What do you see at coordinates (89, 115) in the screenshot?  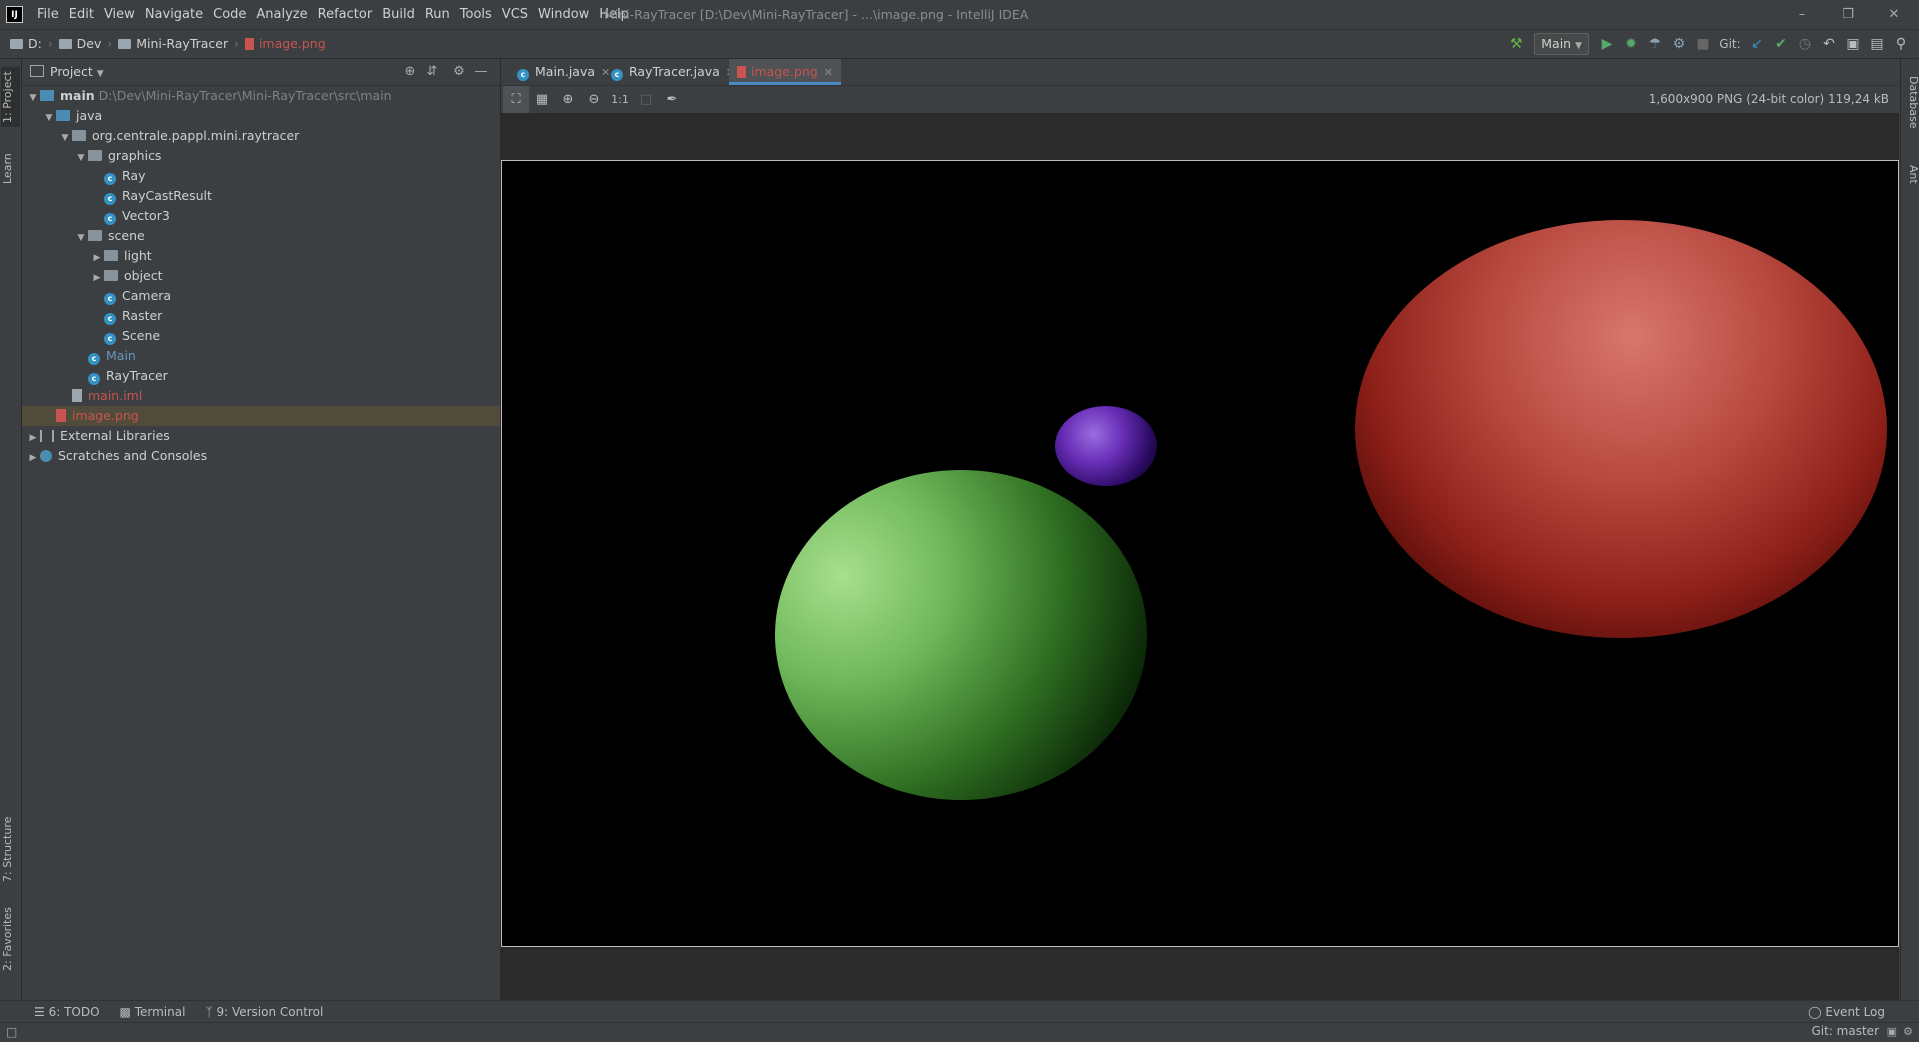 I see `tree-item-label: java` at bounding box center [89, 115].